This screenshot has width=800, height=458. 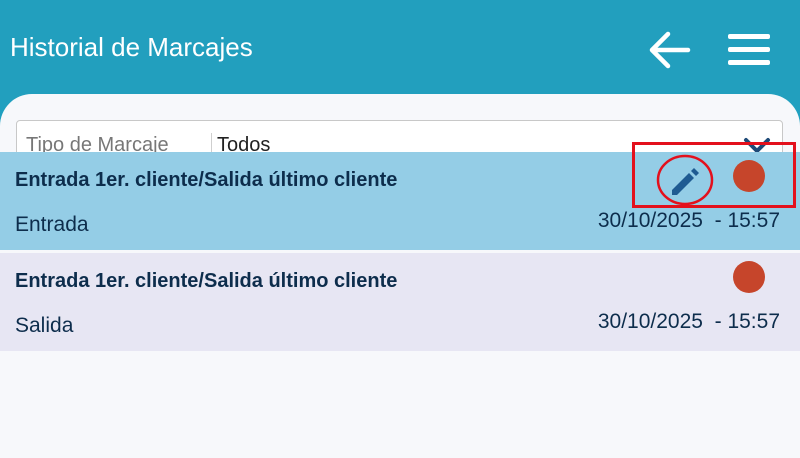 I want to click on edit-button, so click(x=685, y=180).